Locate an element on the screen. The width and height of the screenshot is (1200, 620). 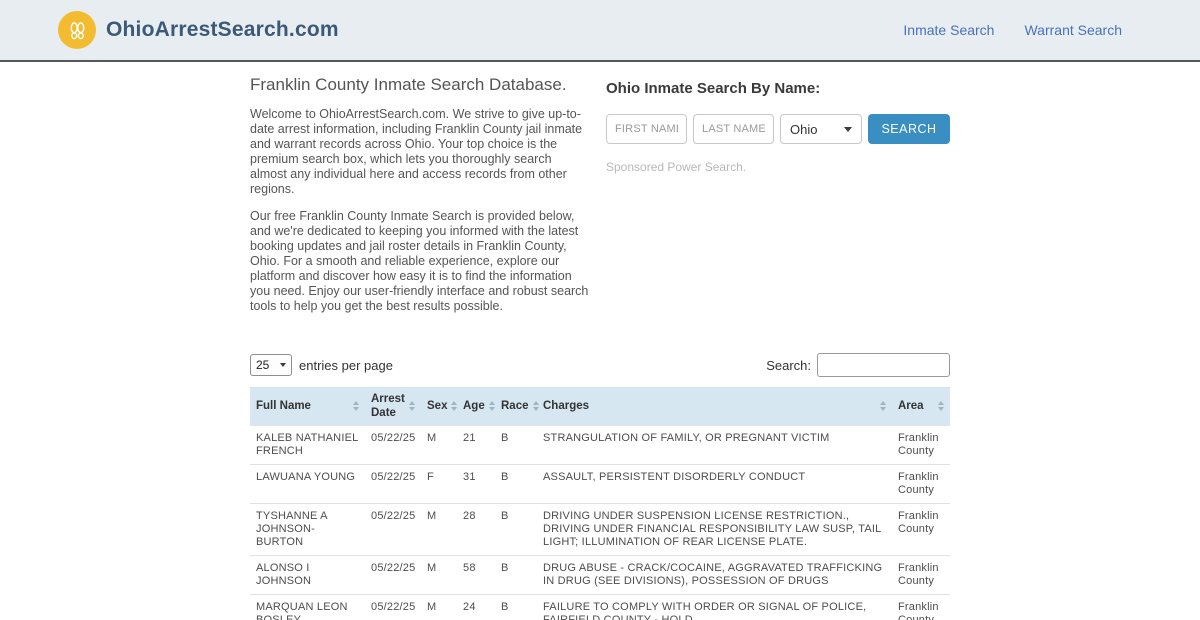
column-header-full-name: Full Name is located at coordinates (307, 406).